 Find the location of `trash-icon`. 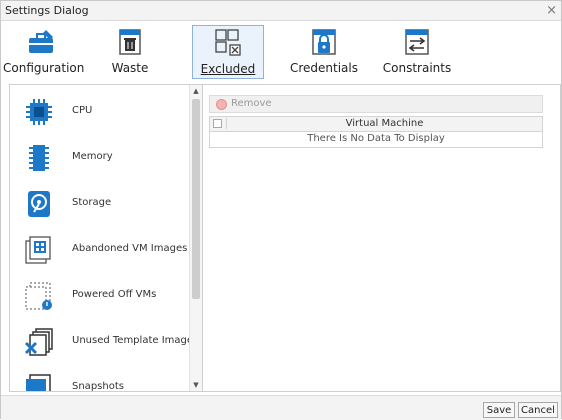

trash-icon is located at coordinates (130, 42).